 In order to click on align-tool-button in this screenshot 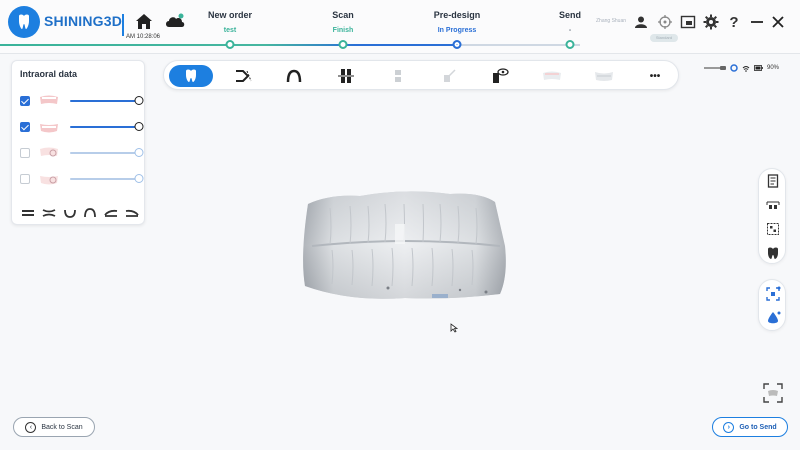, I will do `click(346, 76)`.